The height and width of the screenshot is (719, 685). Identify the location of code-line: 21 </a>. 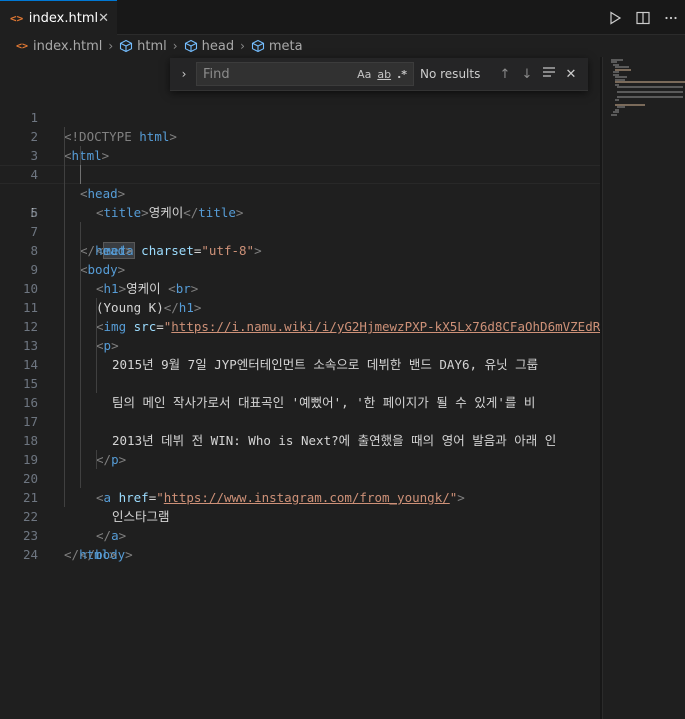
(300, 506).